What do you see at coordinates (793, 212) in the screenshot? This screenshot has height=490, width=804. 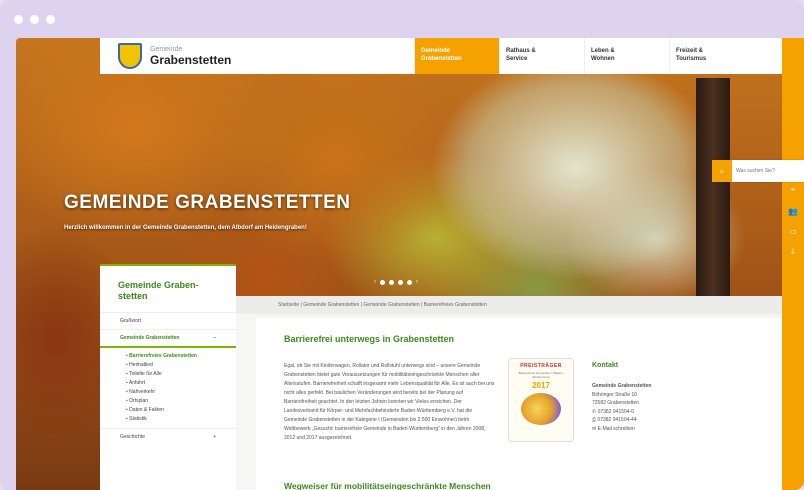 I see `people-icon: 👥` at bounding box center [793, 212].